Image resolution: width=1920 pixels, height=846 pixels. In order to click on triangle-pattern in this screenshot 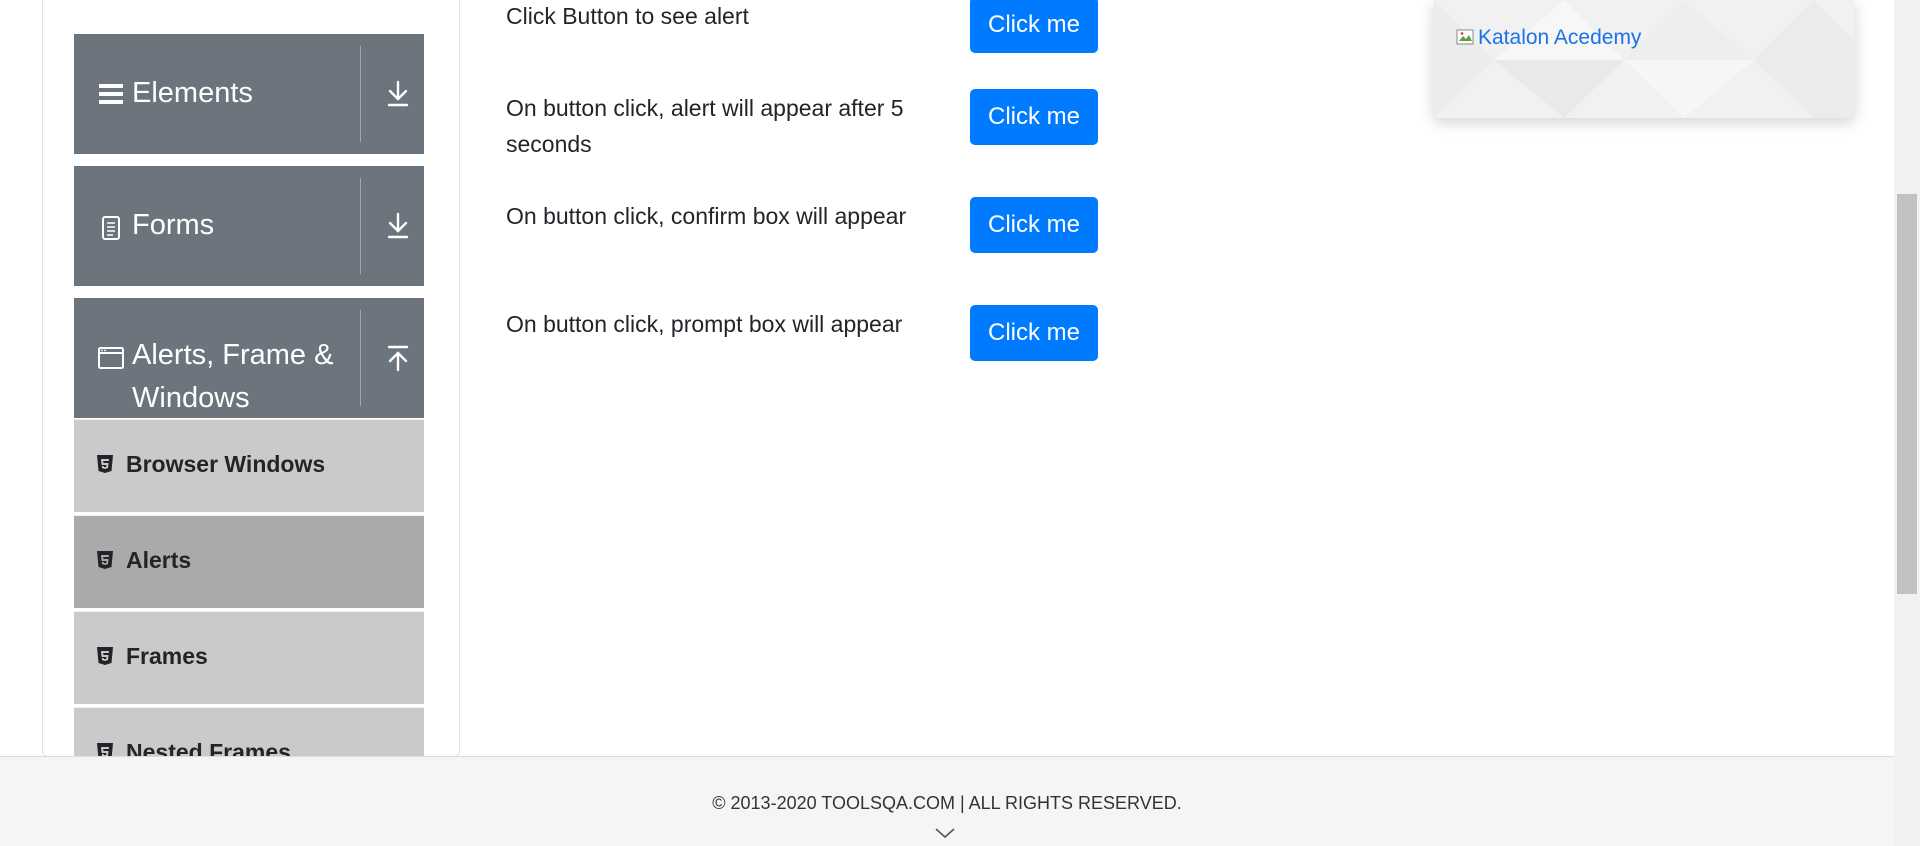, I will do `click(1644, 59)`.